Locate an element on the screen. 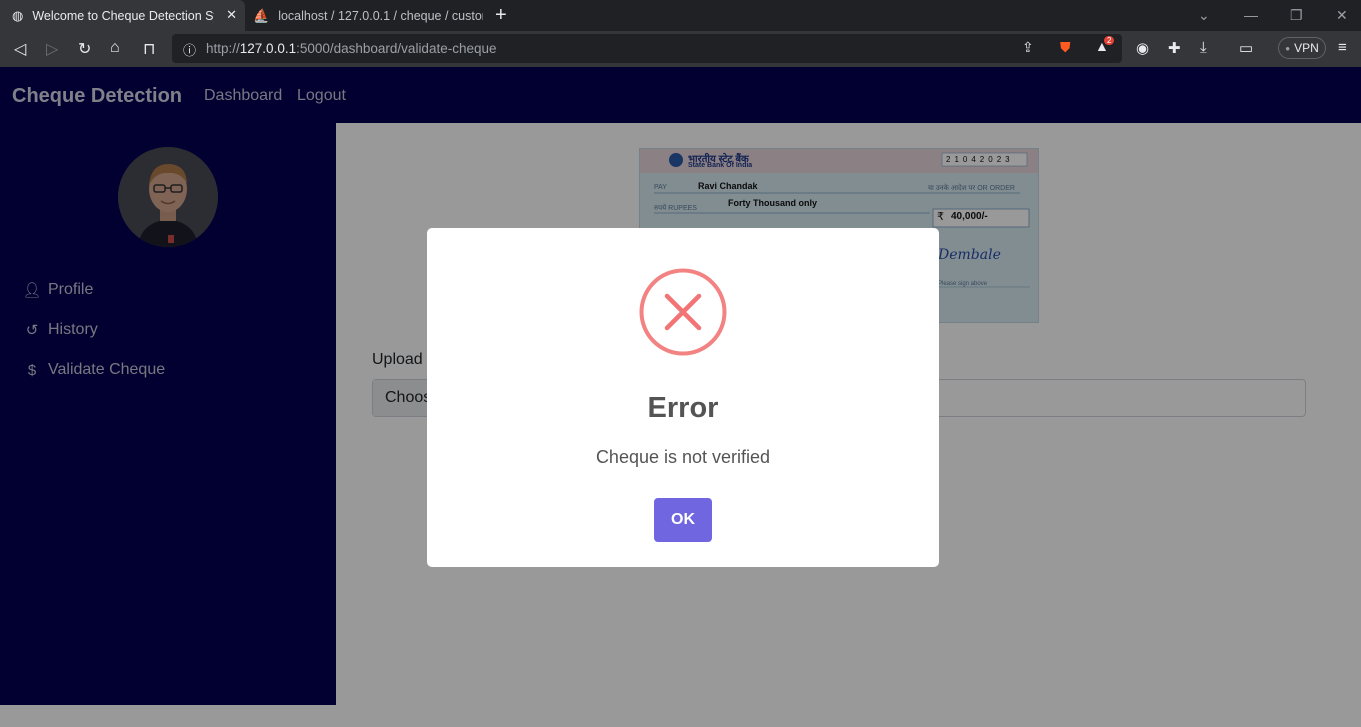  tab-title: Welcome to Cheque Detection Sy is located at coordinates (123, 15).